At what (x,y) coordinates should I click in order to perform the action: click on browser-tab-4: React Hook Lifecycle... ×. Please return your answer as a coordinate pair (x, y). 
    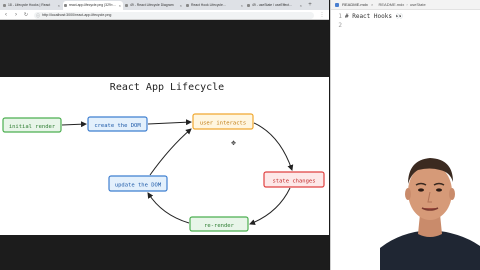
    Looking at the image, I should click on (215, 5).